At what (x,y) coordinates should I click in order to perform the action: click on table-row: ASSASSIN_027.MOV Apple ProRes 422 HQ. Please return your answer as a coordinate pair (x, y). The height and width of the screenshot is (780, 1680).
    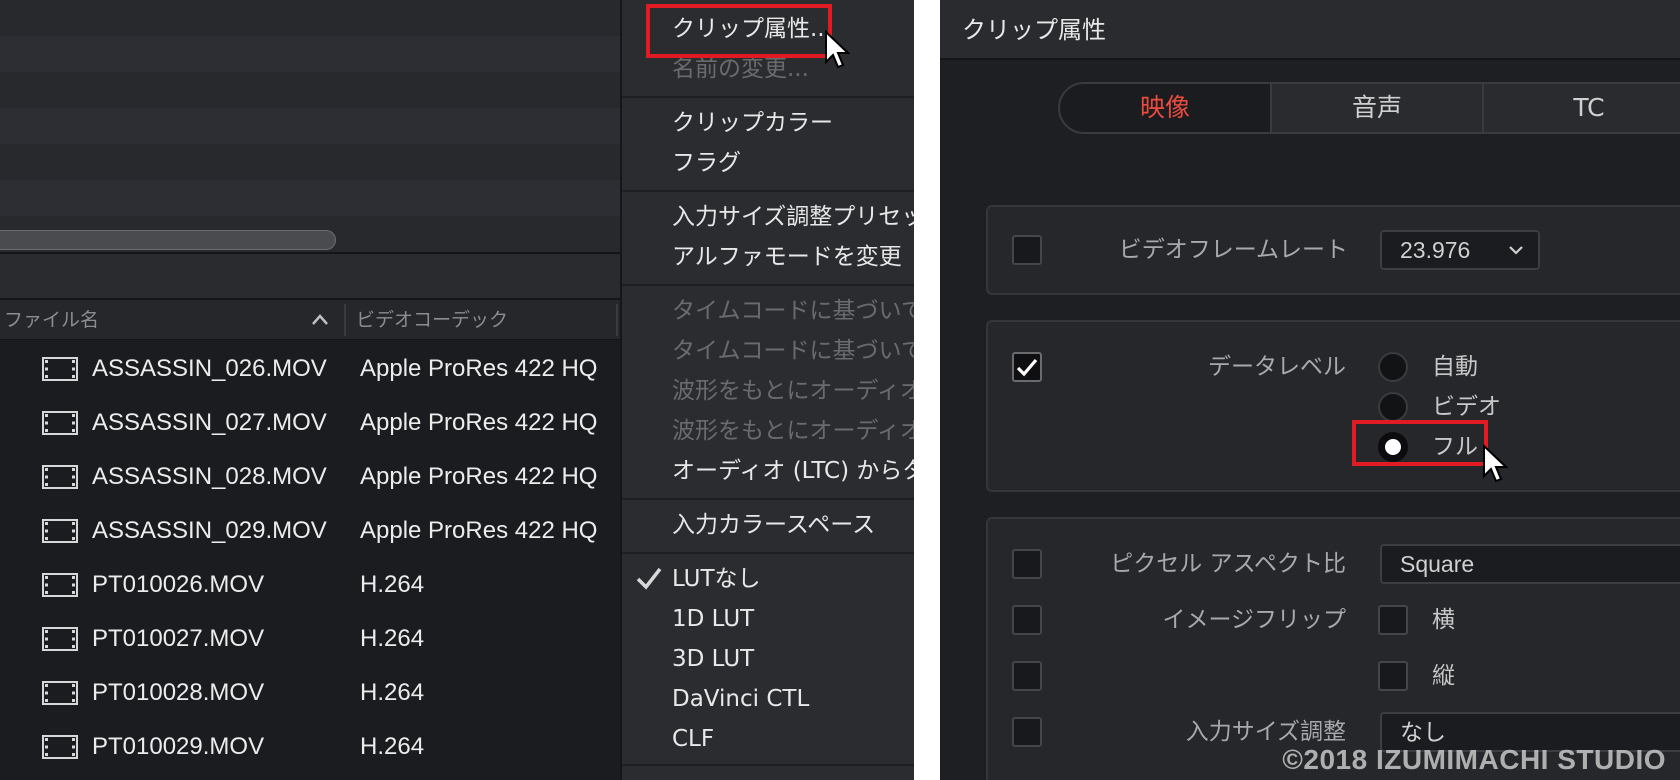
    Looking at the image, I should click on (310, 423).